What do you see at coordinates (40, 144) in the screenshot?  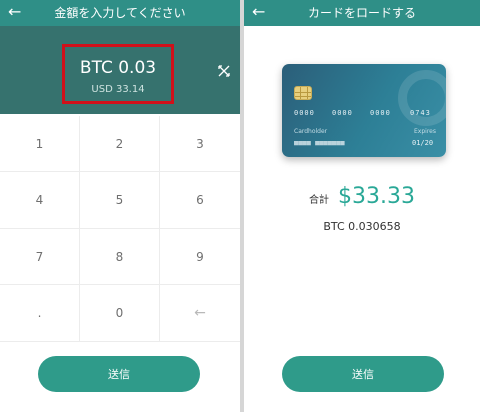 I see `key-1: 1` at bounding box center [40, 144].